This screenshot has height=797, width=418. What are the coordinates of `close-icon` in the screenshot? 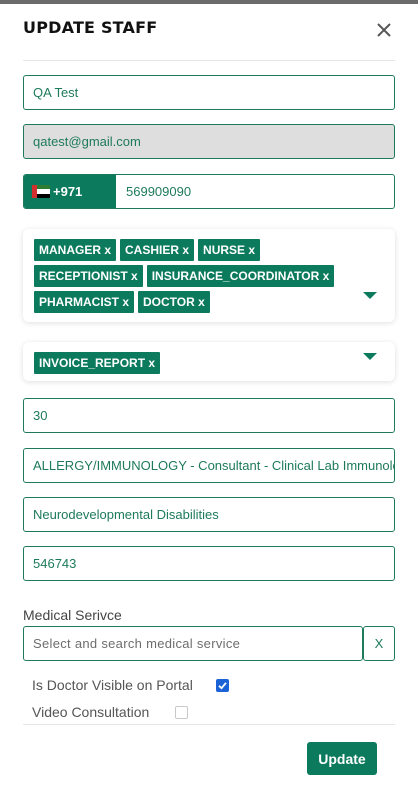 It's located at (384, 30).